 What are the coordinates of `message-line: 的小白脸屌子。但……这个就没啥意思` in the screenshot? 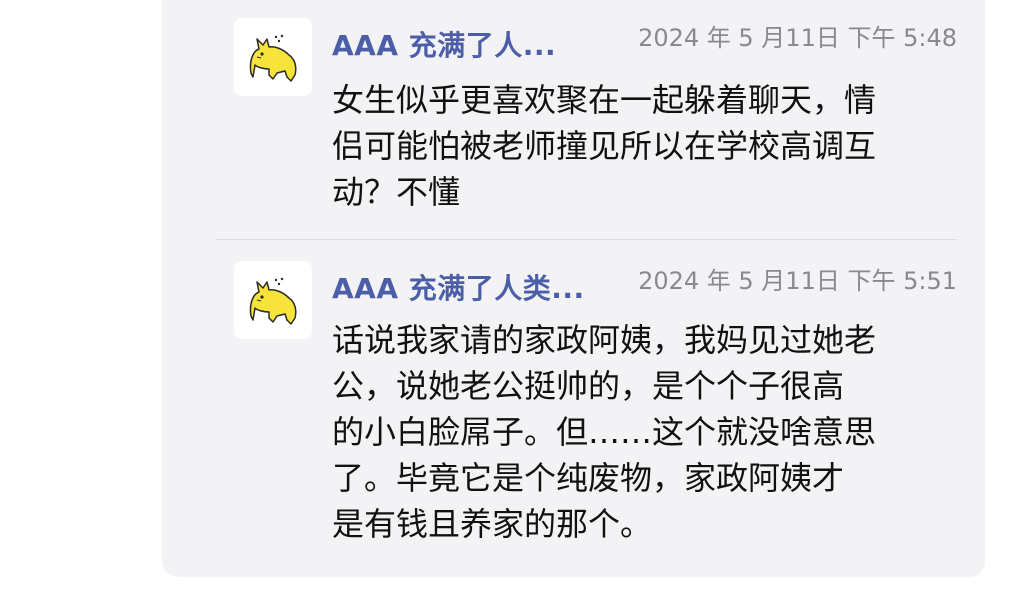 It's located at (604, 432).